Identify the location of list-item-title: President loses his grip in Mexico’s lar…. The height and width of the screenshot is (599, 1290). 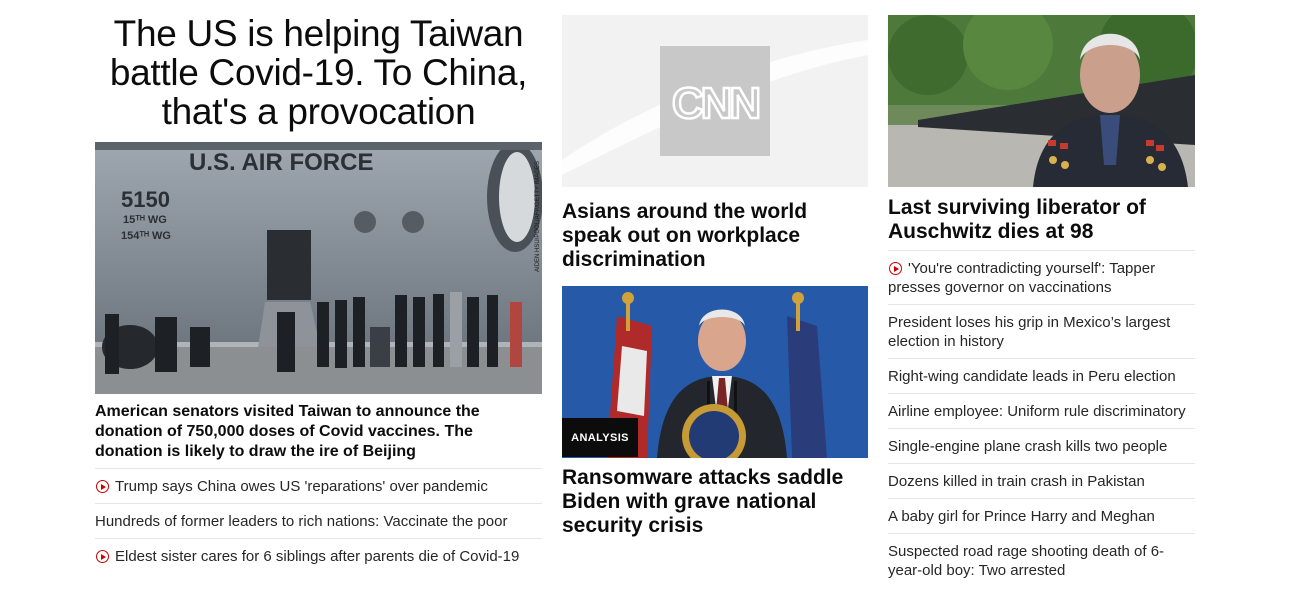
(1029, 332).